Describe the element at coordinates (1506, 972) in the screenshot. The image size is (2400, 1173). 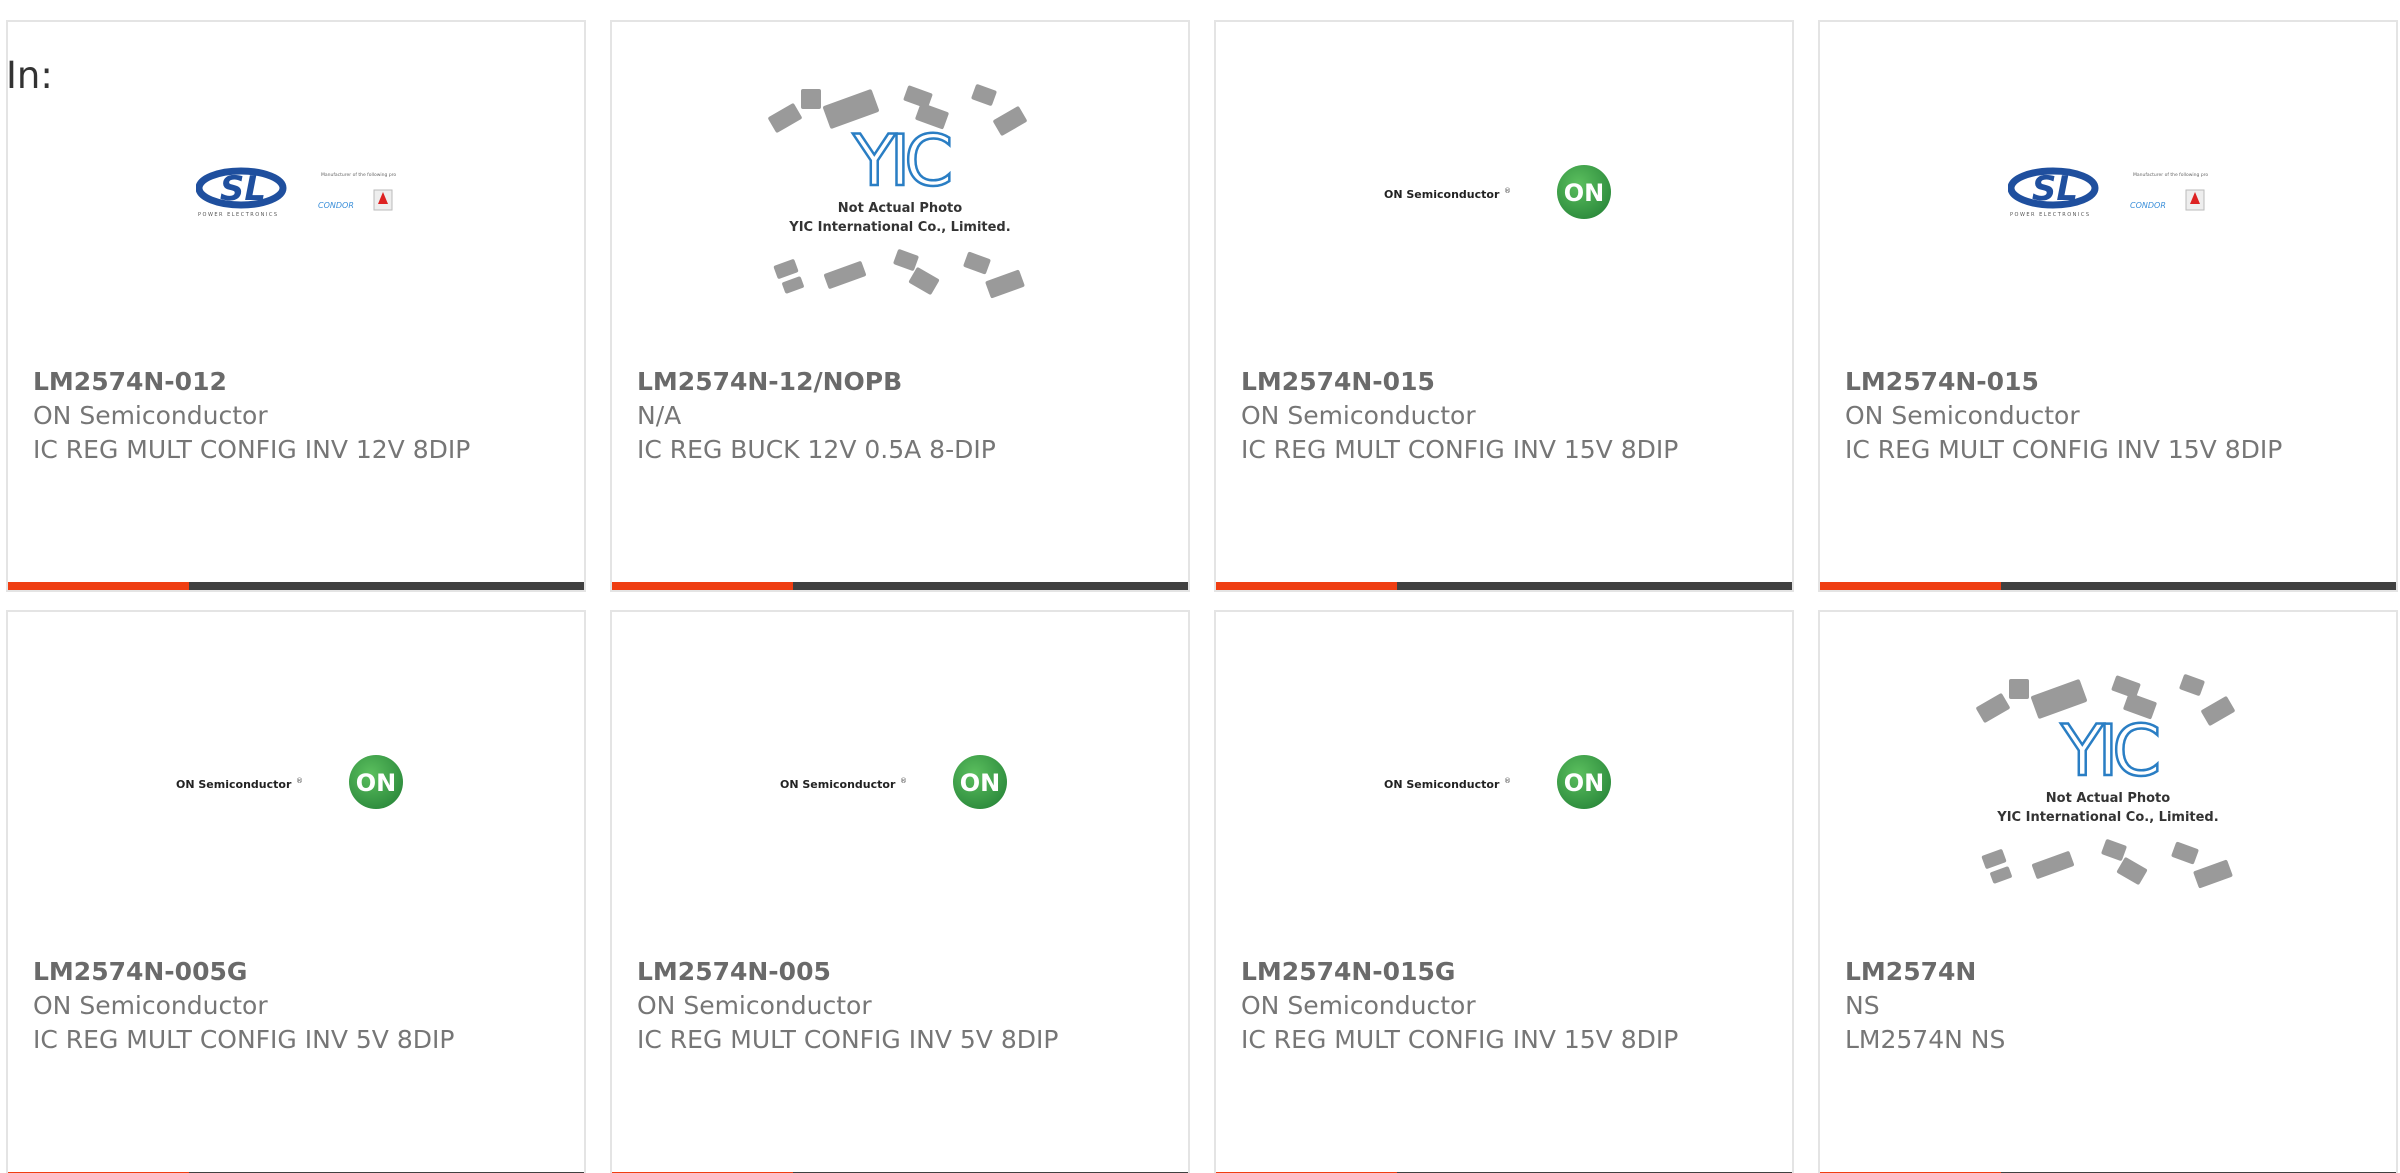
I see `part-number-link: LM2574N-015G` at that location.